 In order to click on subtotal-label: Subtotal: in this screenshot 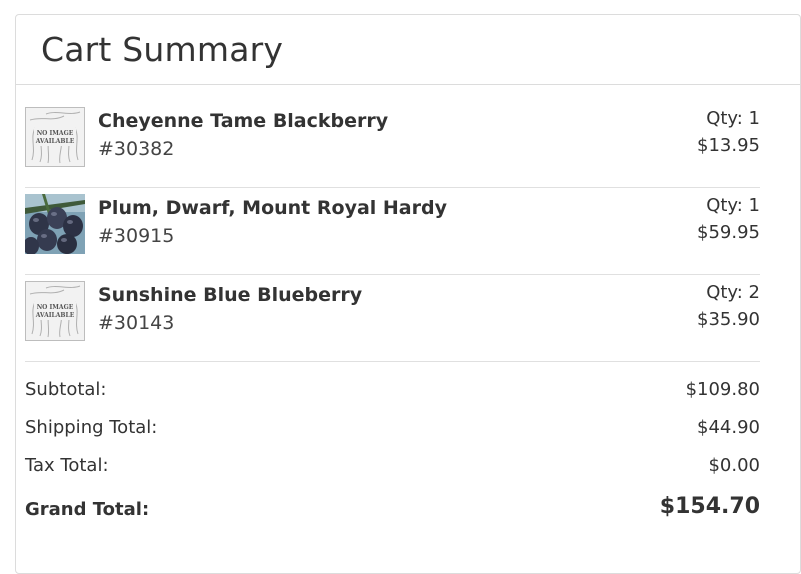, I will do `click(66, 389)`.